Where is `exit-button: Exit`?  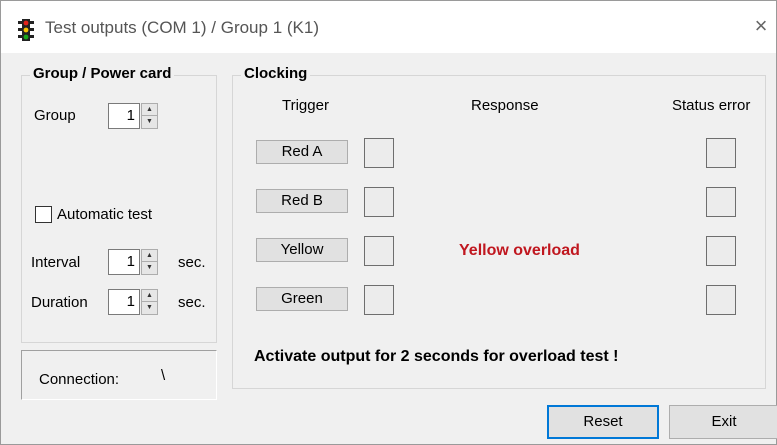 exit-button: Exit is located at coordinates (723, 422).